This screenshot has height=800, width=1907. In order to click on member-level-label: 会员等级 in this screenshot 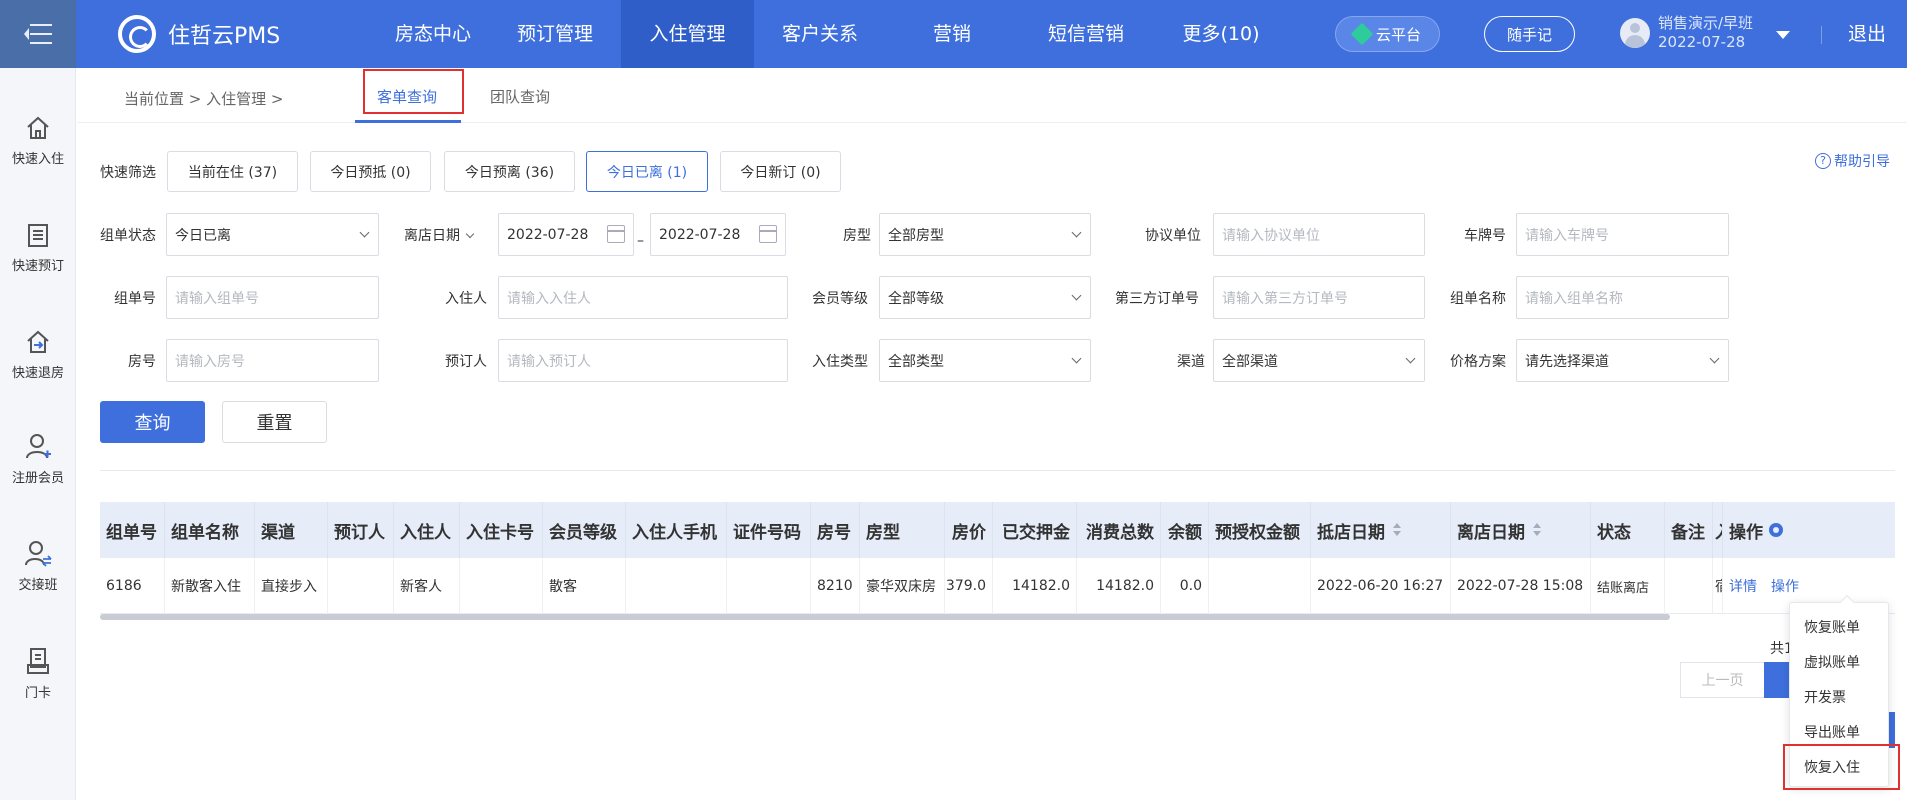, I will do `click(840, 299)`.